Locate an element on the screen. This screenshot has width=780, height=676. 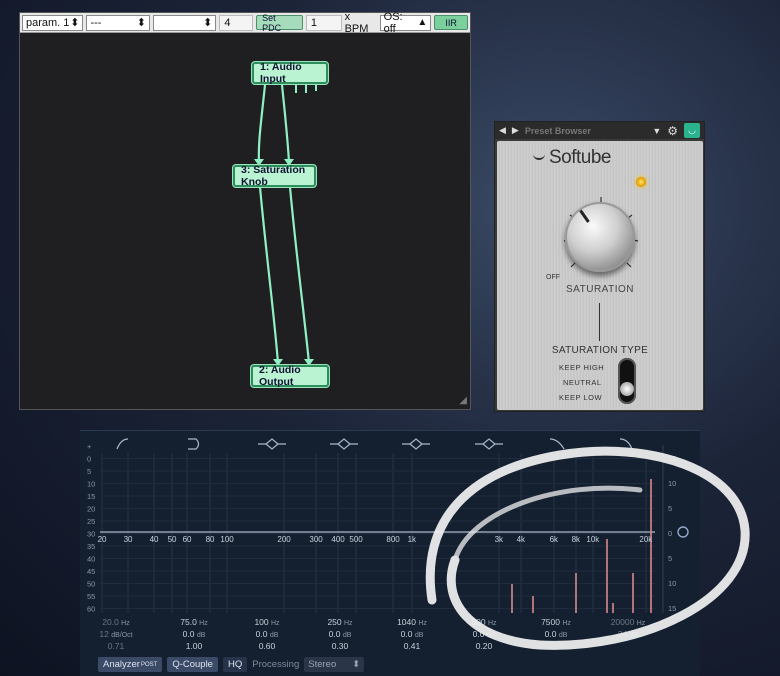
softube-smile-icon is located at coordinates (539, 156).